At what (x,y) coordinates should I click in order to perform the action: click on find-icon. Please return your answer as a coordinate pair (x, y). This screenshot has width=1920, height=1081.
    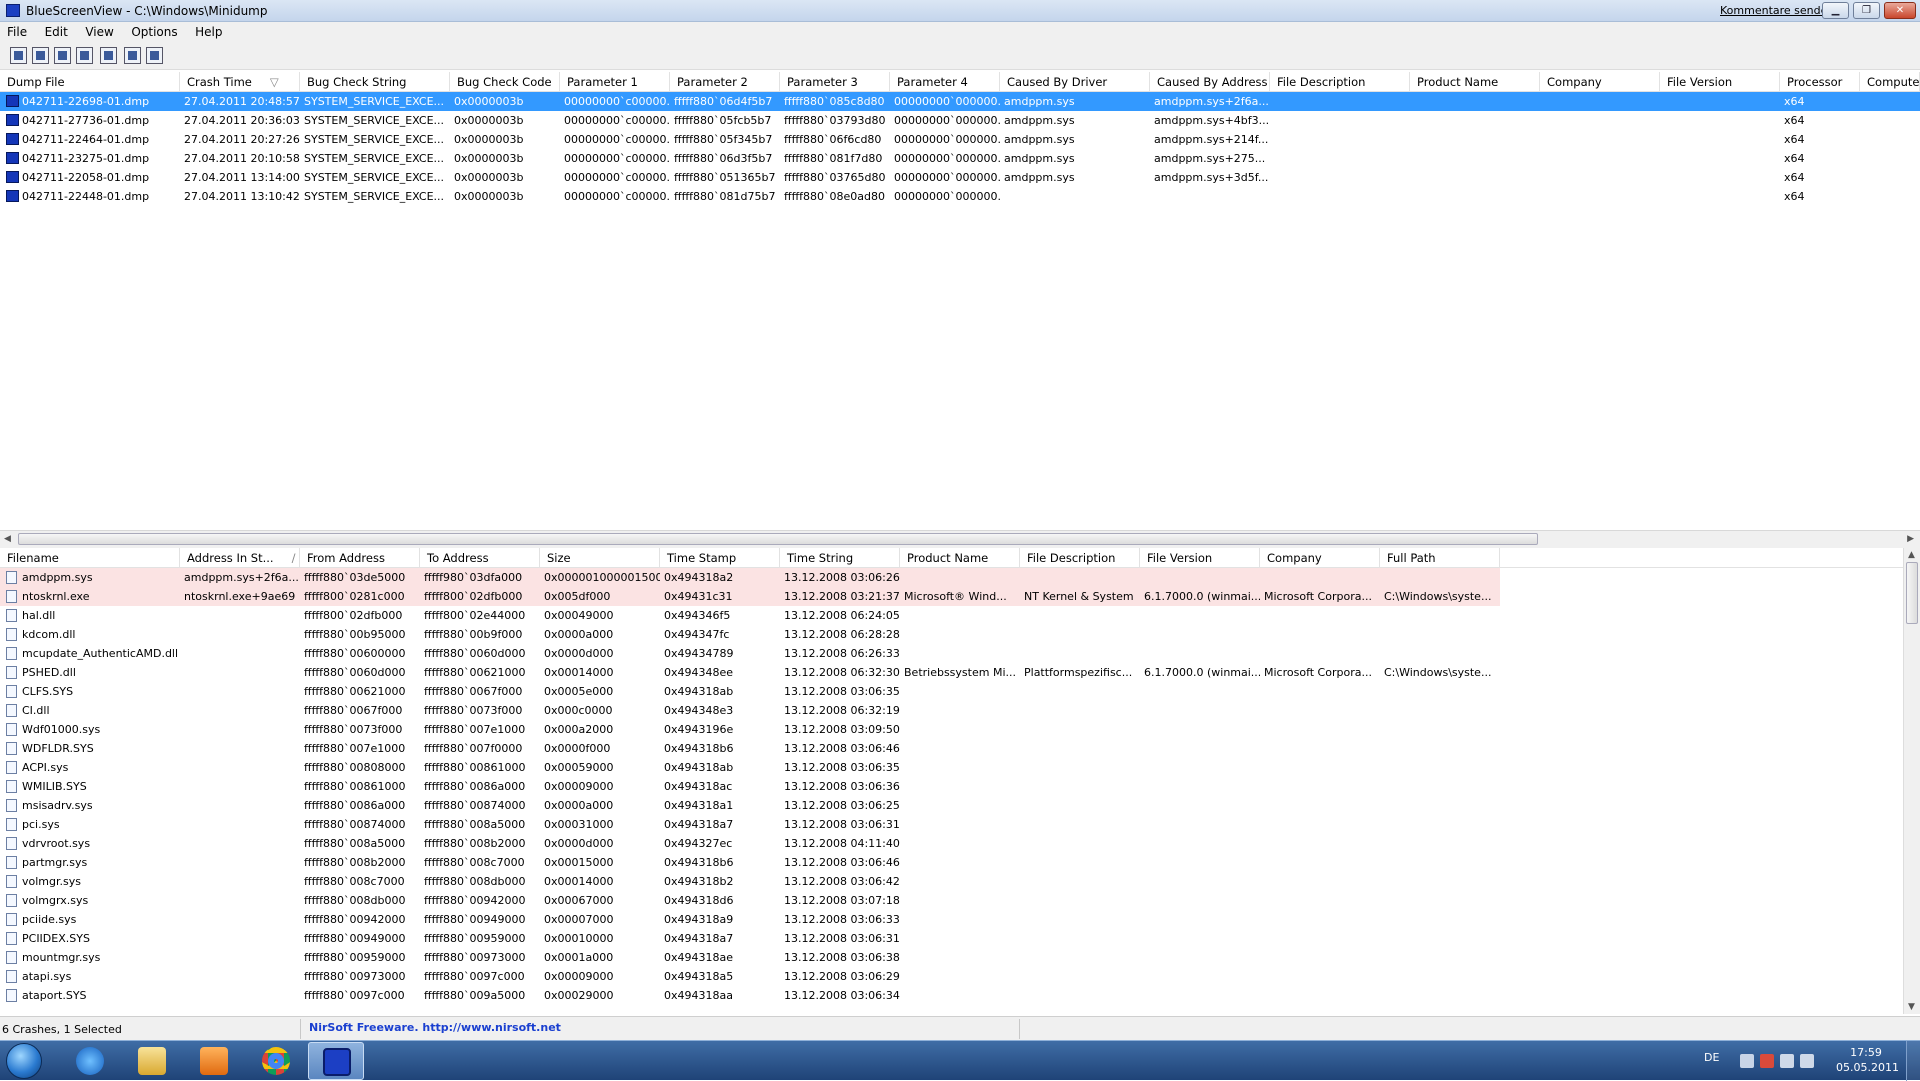
    Looking at the image, I should click on (132, 55).